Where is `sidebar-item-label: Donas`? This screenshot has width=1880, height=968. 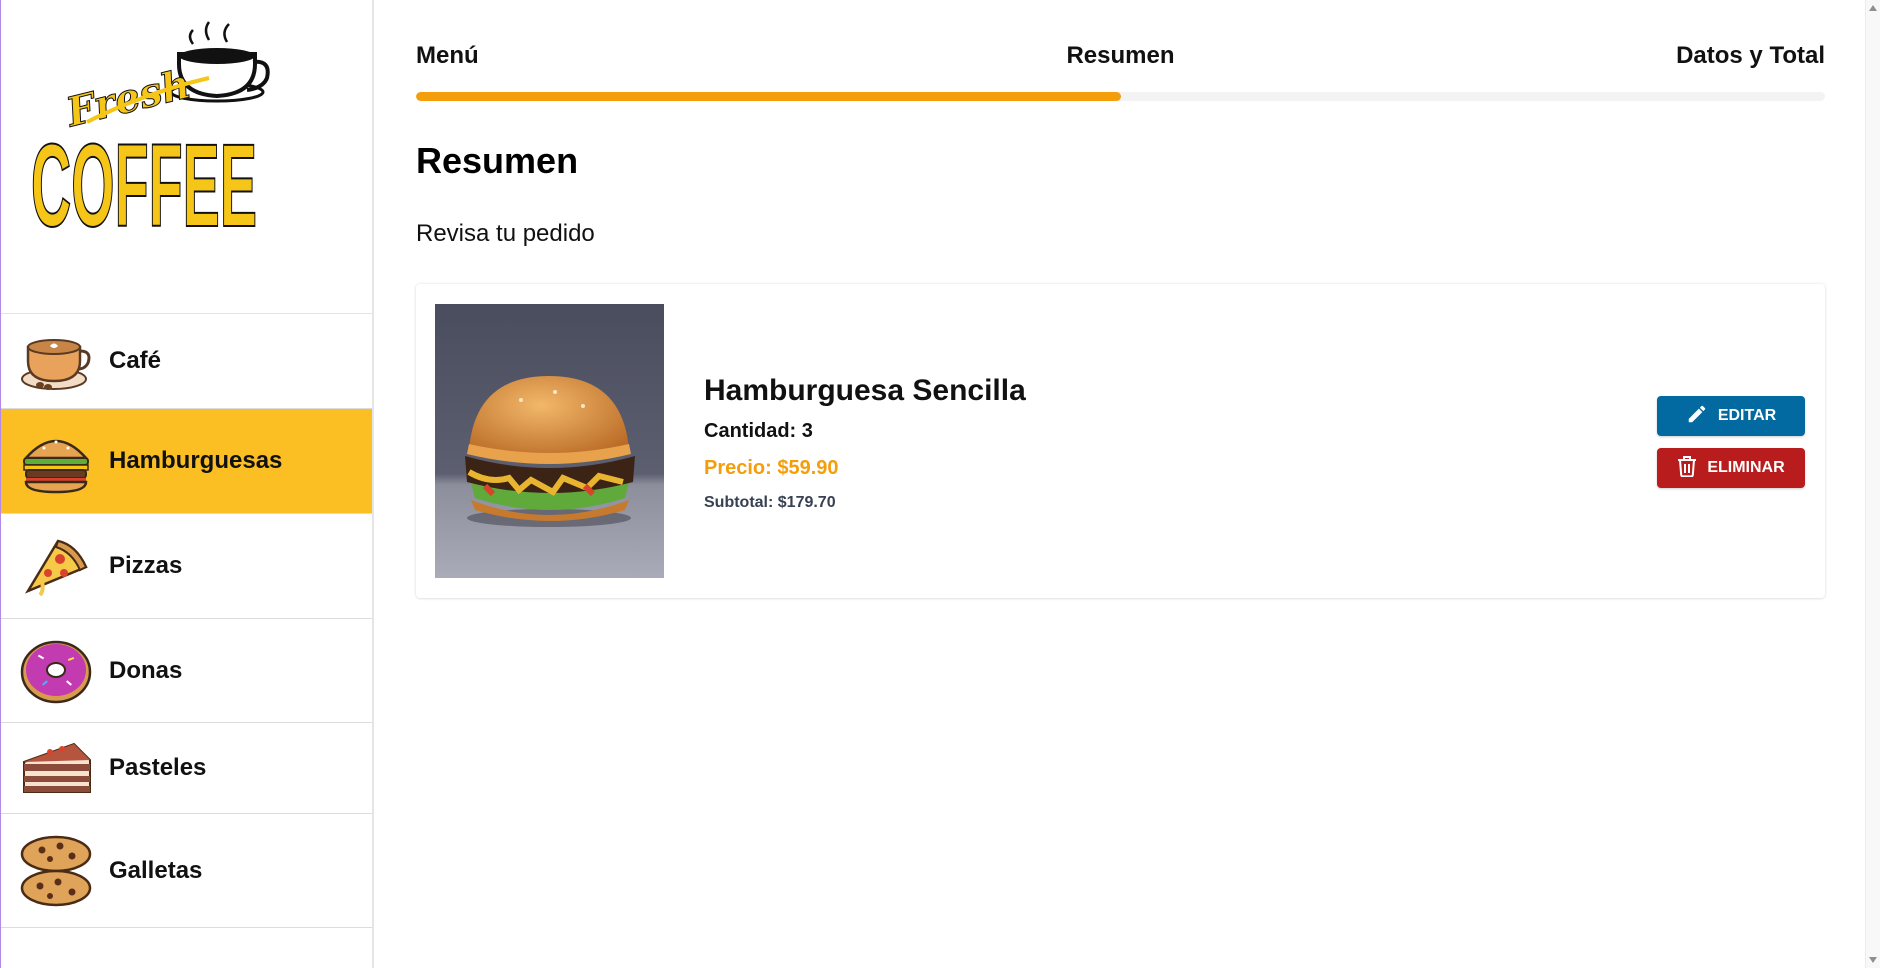 sidebar-item-label: Donas is located at coordinates (146, 670).